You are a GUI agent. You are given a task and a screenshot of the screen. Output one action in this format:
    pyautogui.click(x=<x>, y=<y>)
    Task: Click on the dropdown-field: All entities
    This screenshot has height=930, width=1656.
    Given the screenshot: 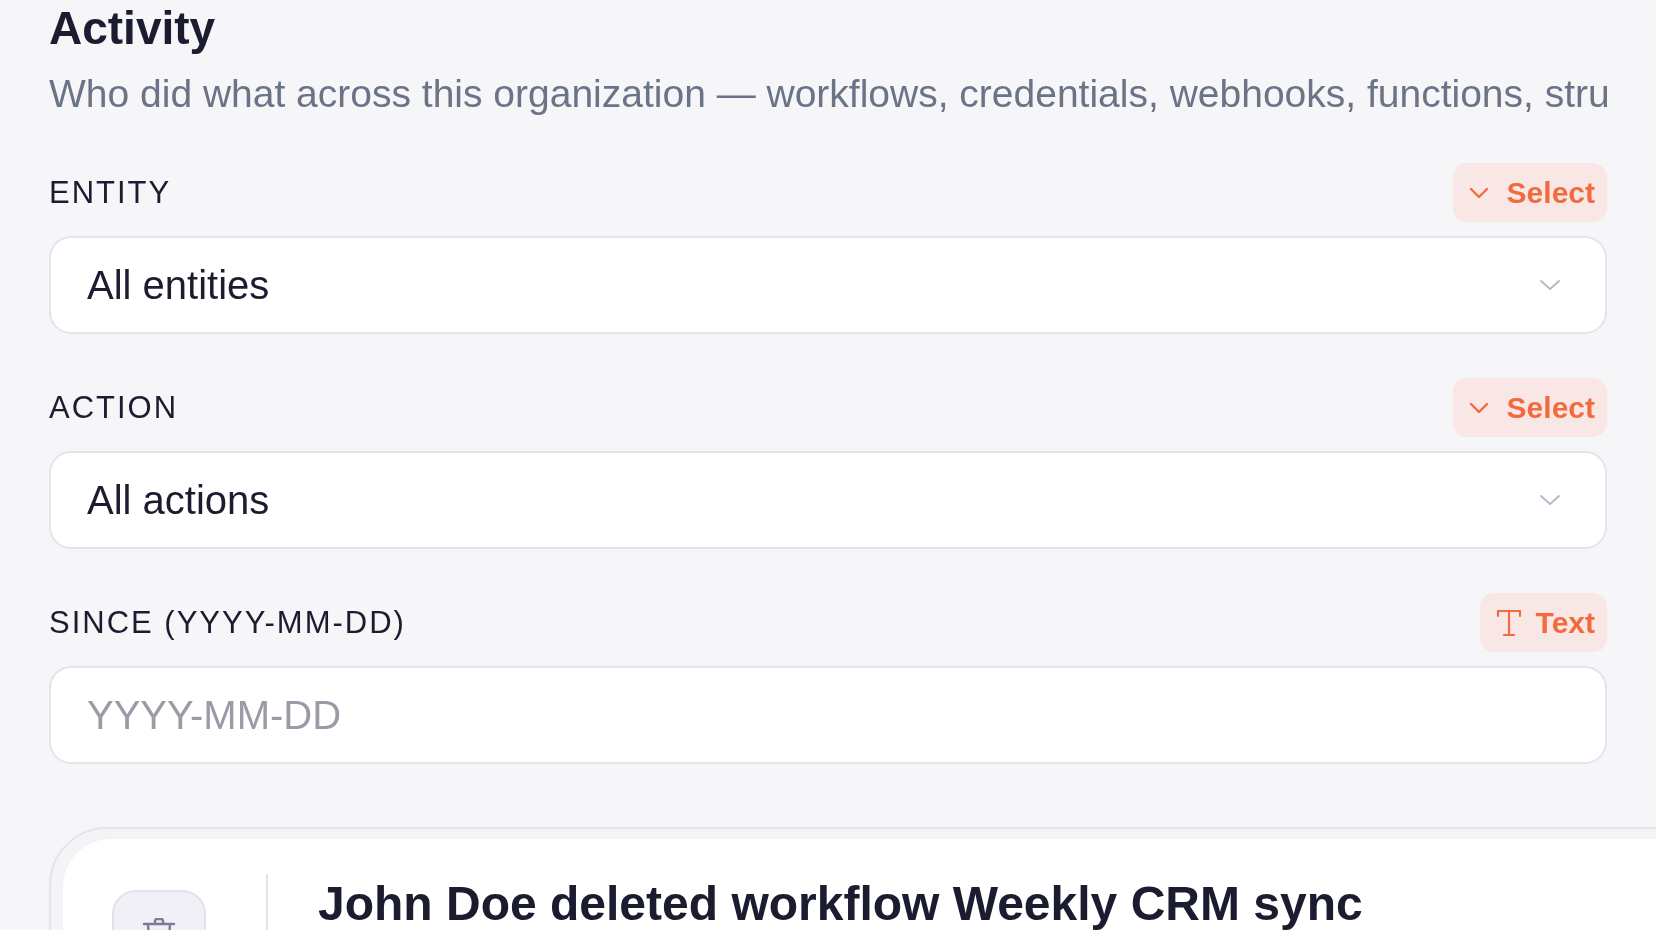 What is the action you would take?
    pyautogui.click(x=828, y=285)
    